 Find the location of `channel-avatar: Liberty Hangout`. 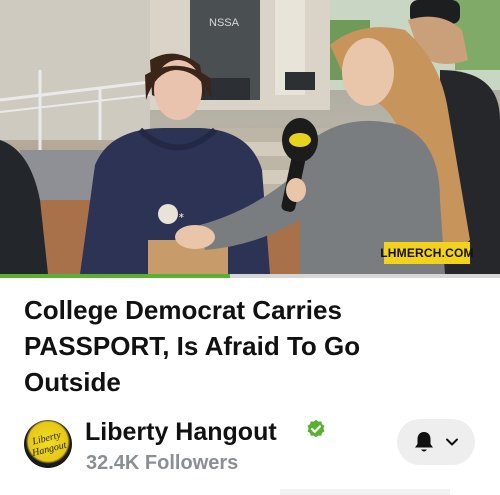

channel-avatar: Liberty Hangout is located at coordinates (48, 444).